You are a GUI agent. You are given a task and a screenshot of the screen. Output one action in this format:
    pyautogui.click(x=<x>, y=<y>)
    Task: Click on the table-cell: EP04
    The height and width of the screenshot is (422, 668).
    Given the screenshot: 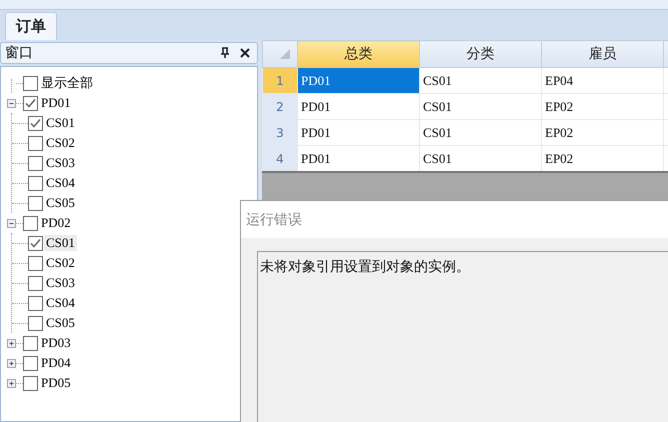 What is the action you would take?
    pyautogui.click(x=603, y=81)
    